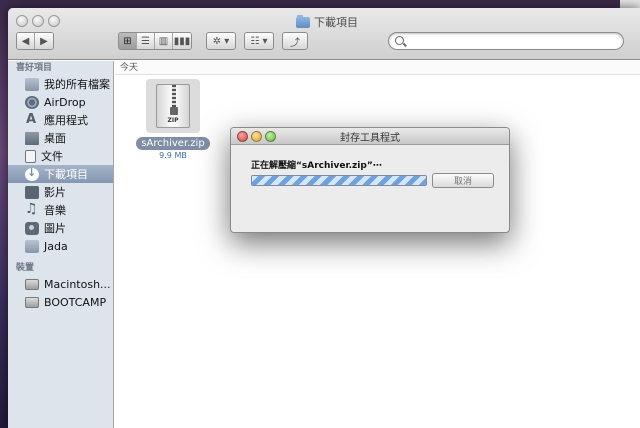  I want to click on zipper-graphic, so click(174, 97).